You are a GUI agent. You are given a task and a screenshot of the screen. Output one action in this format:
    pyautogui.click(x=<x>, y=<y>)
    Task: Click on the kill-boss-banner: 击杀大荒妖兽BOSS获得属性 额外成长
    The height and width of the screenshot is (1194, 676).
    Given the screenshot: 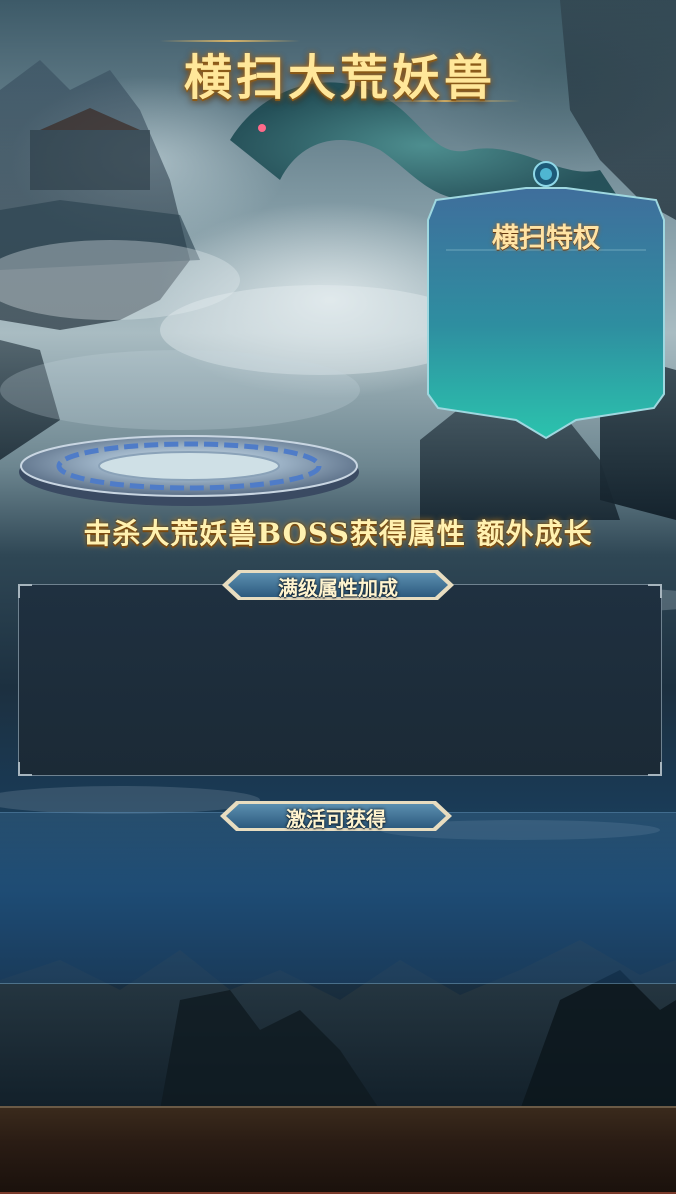 What is the action you would take?
    pyautogui.click(x=338, y=533)
    